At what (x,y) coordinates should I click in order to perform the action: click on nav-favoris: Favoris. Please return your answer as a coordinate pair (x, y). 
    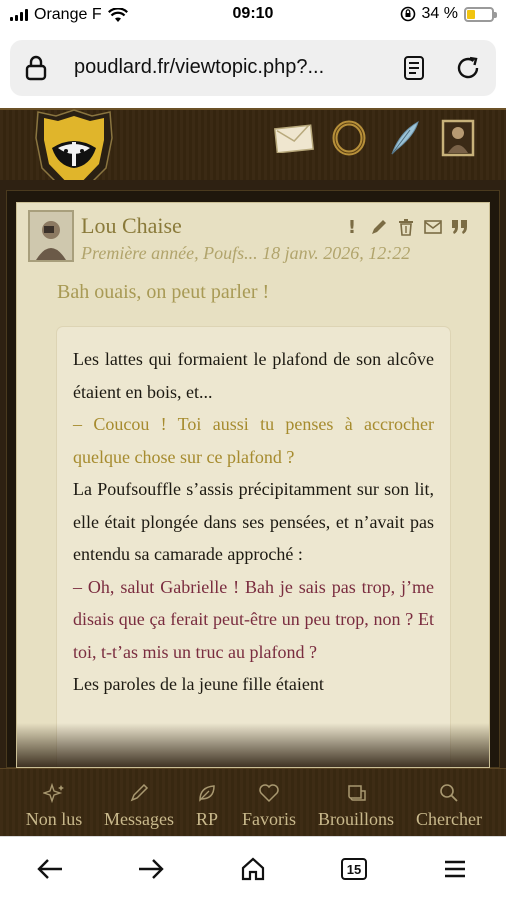
    Looking at the image, I should click on (269, 803).